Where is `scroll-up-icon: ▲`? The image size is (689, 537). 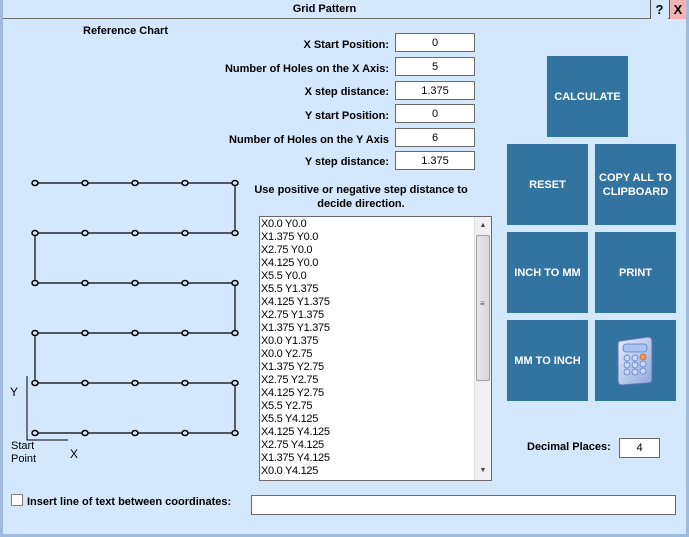
scroll-up-icon: ▲ is located at coordinates (483, 226).